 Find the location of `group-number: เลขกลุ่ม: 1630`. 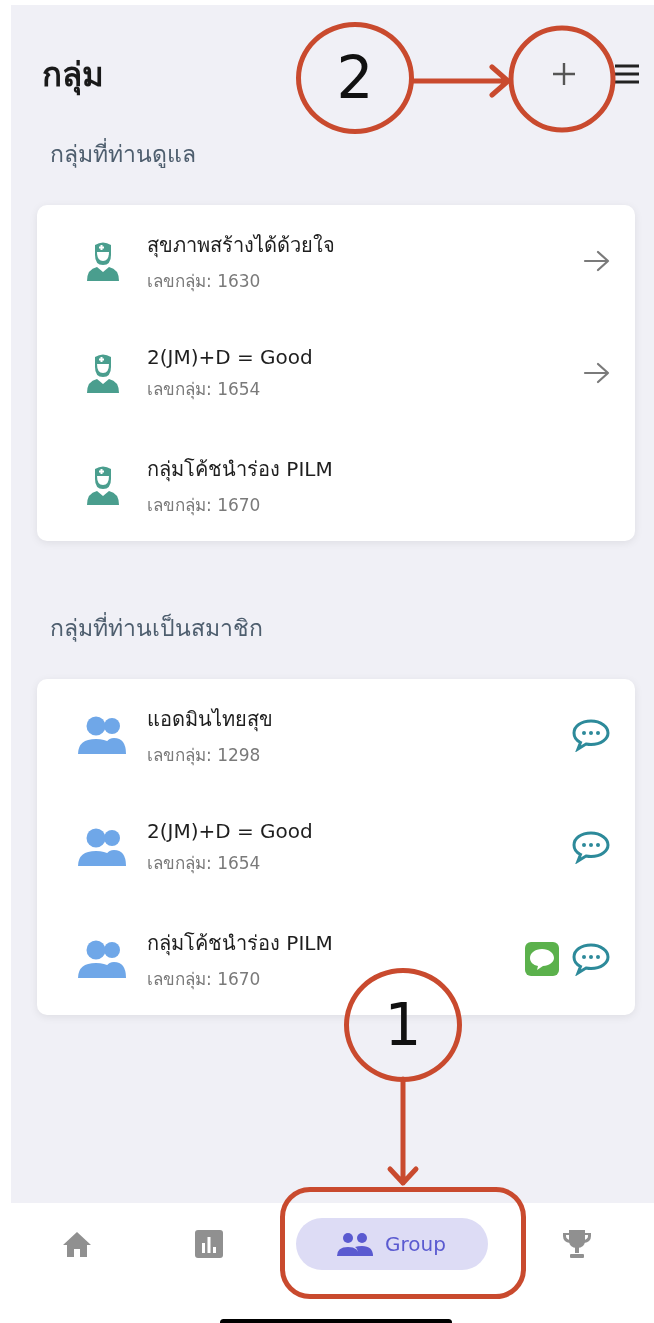

group-number: เลขกลุ่ม: 1630 is located at coordinates (204, 281).